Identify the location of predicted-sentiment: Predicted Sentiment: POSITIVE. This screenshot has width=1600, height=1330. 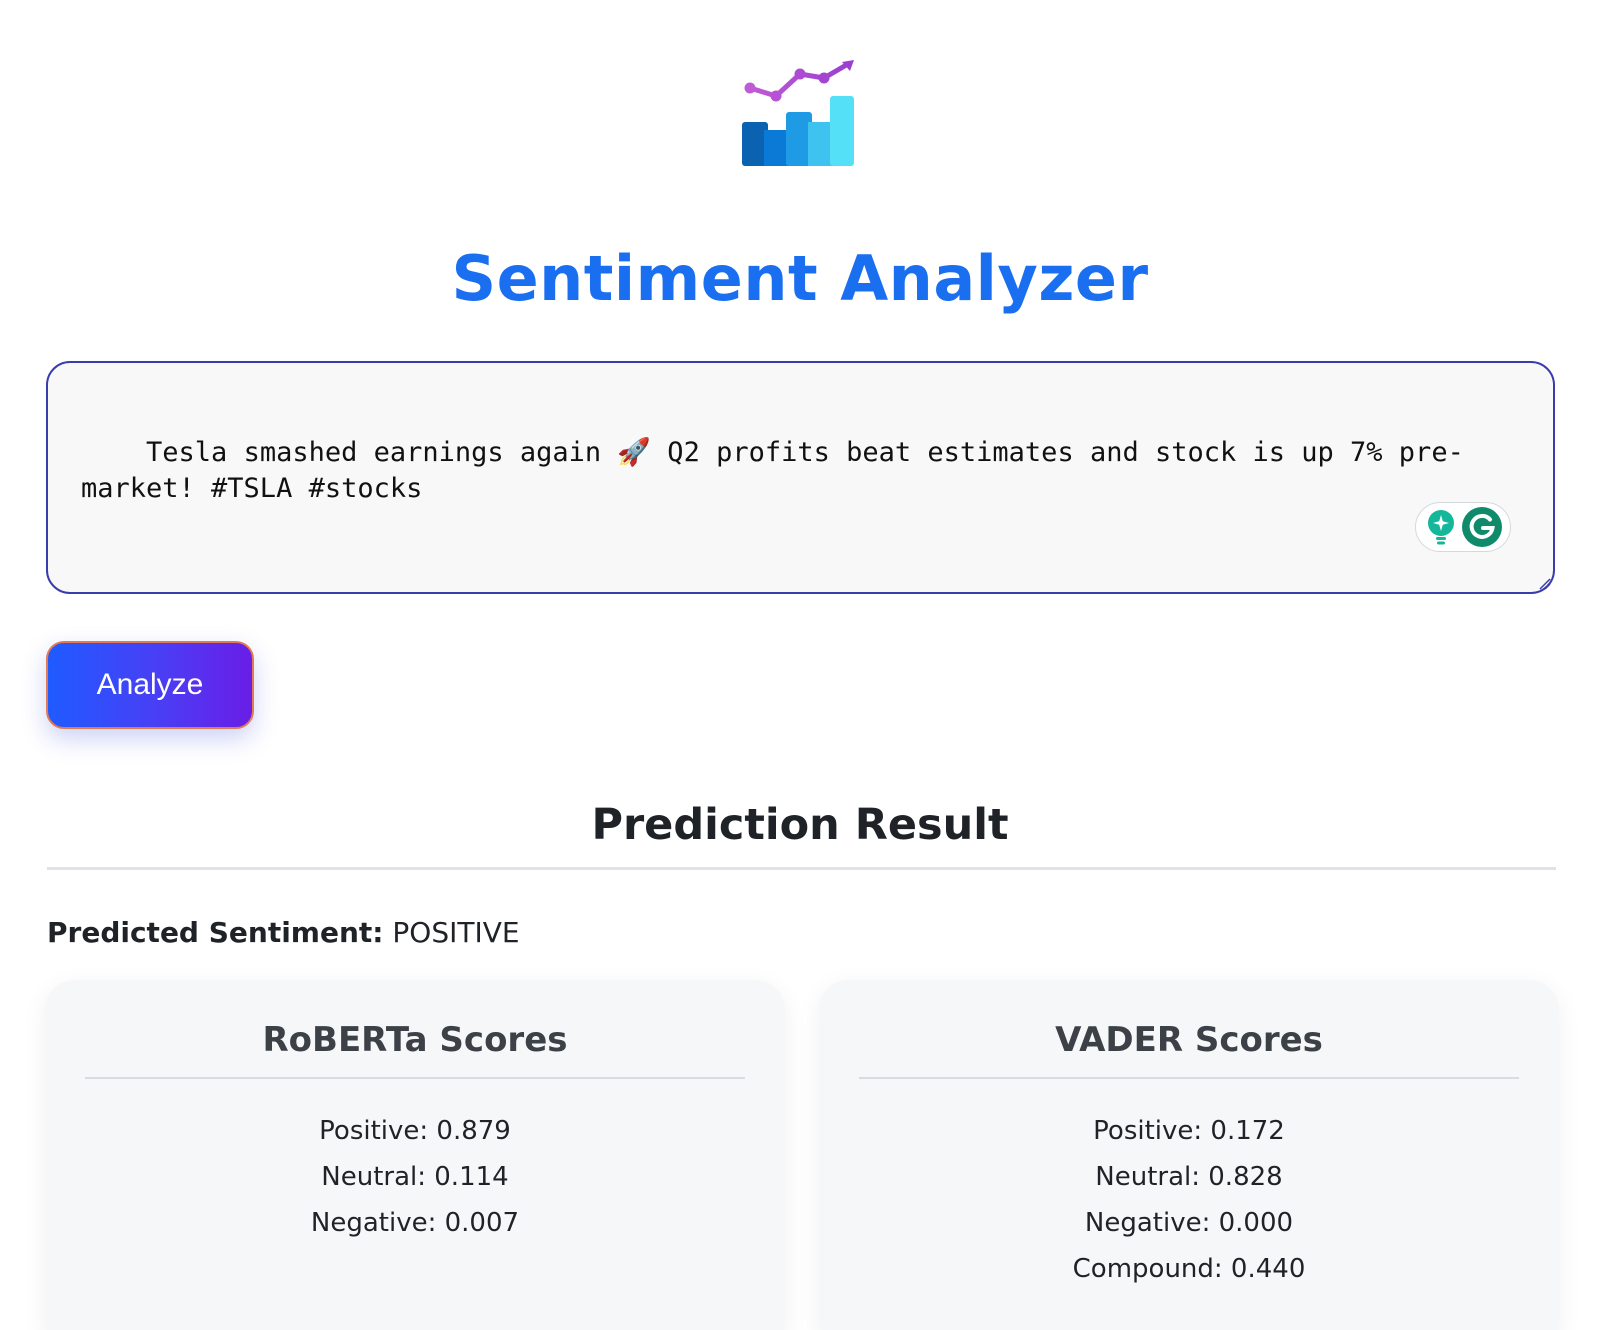
(283, 932).